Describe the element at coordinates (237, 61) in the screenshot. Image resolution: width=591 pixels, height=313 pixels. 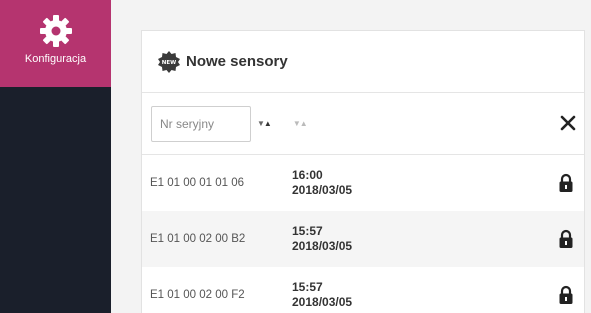
I see `panel-title: Nowe sensory` at that location.